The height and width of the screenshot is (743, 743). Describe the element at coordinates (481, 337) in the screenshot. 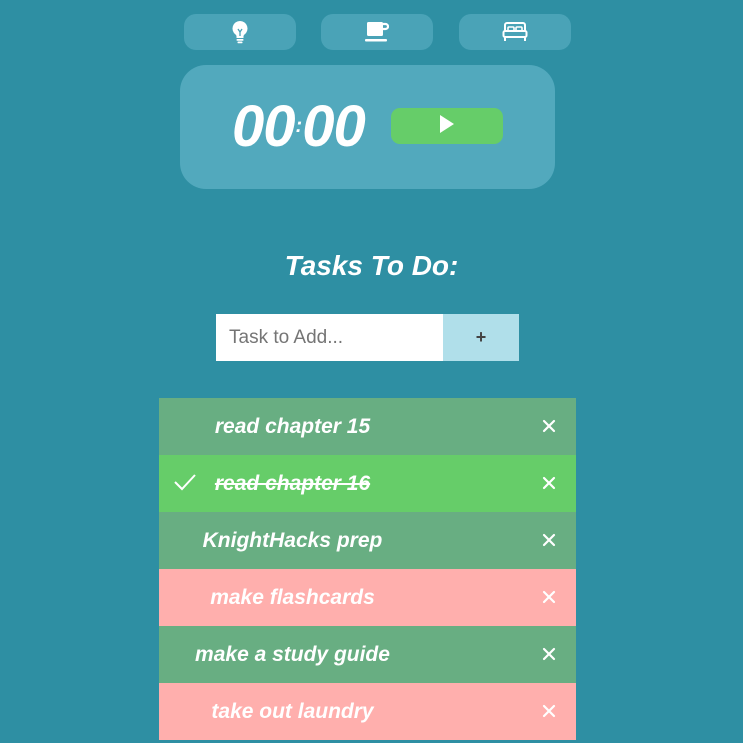

I see `add-task-button: +` at that location.